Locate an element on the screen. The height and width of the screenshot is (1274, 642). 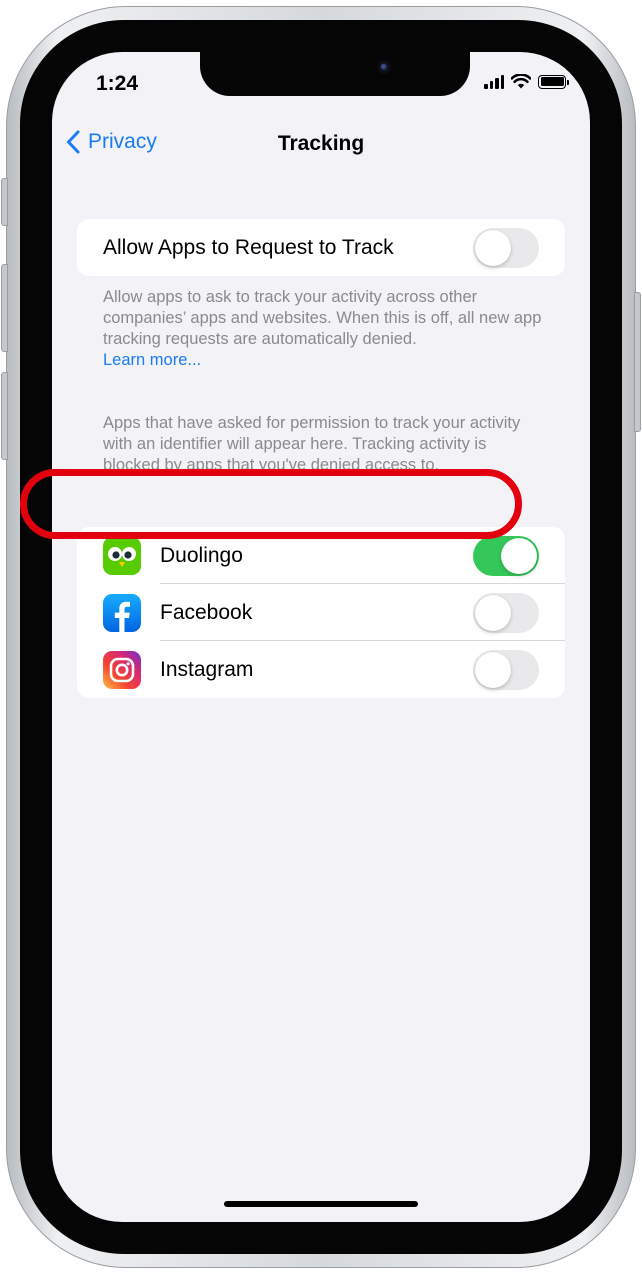
side-button is located at coordinates (637, 362).